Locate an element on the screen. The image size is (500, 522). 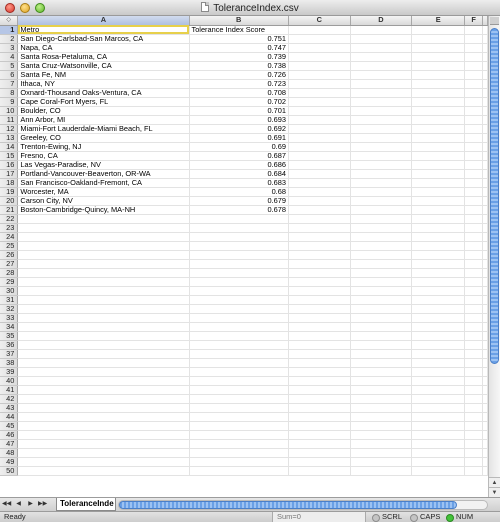
next-sheet-button: ▶ is located at coordinates (30, 504).